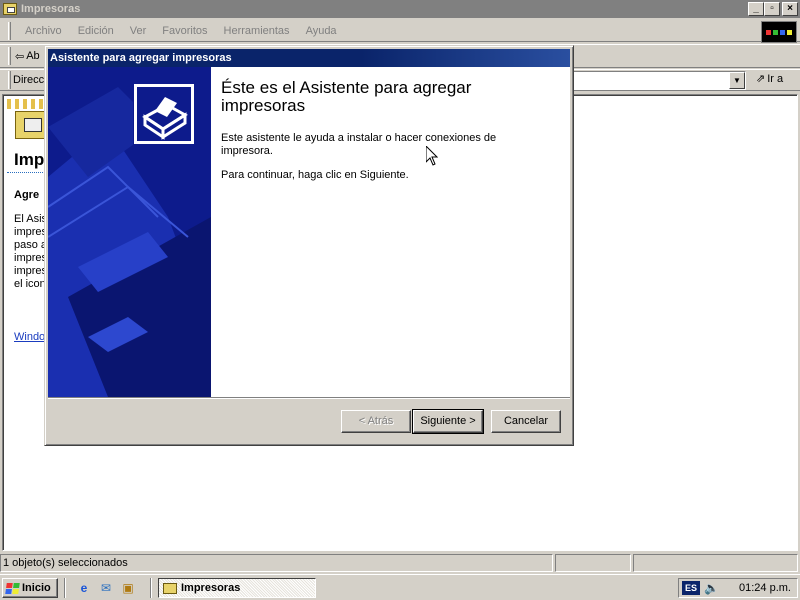 Image resolution: width=800 pixels, height=600 pixels. I want to click on address-label: Direcci, so click(30, 80).